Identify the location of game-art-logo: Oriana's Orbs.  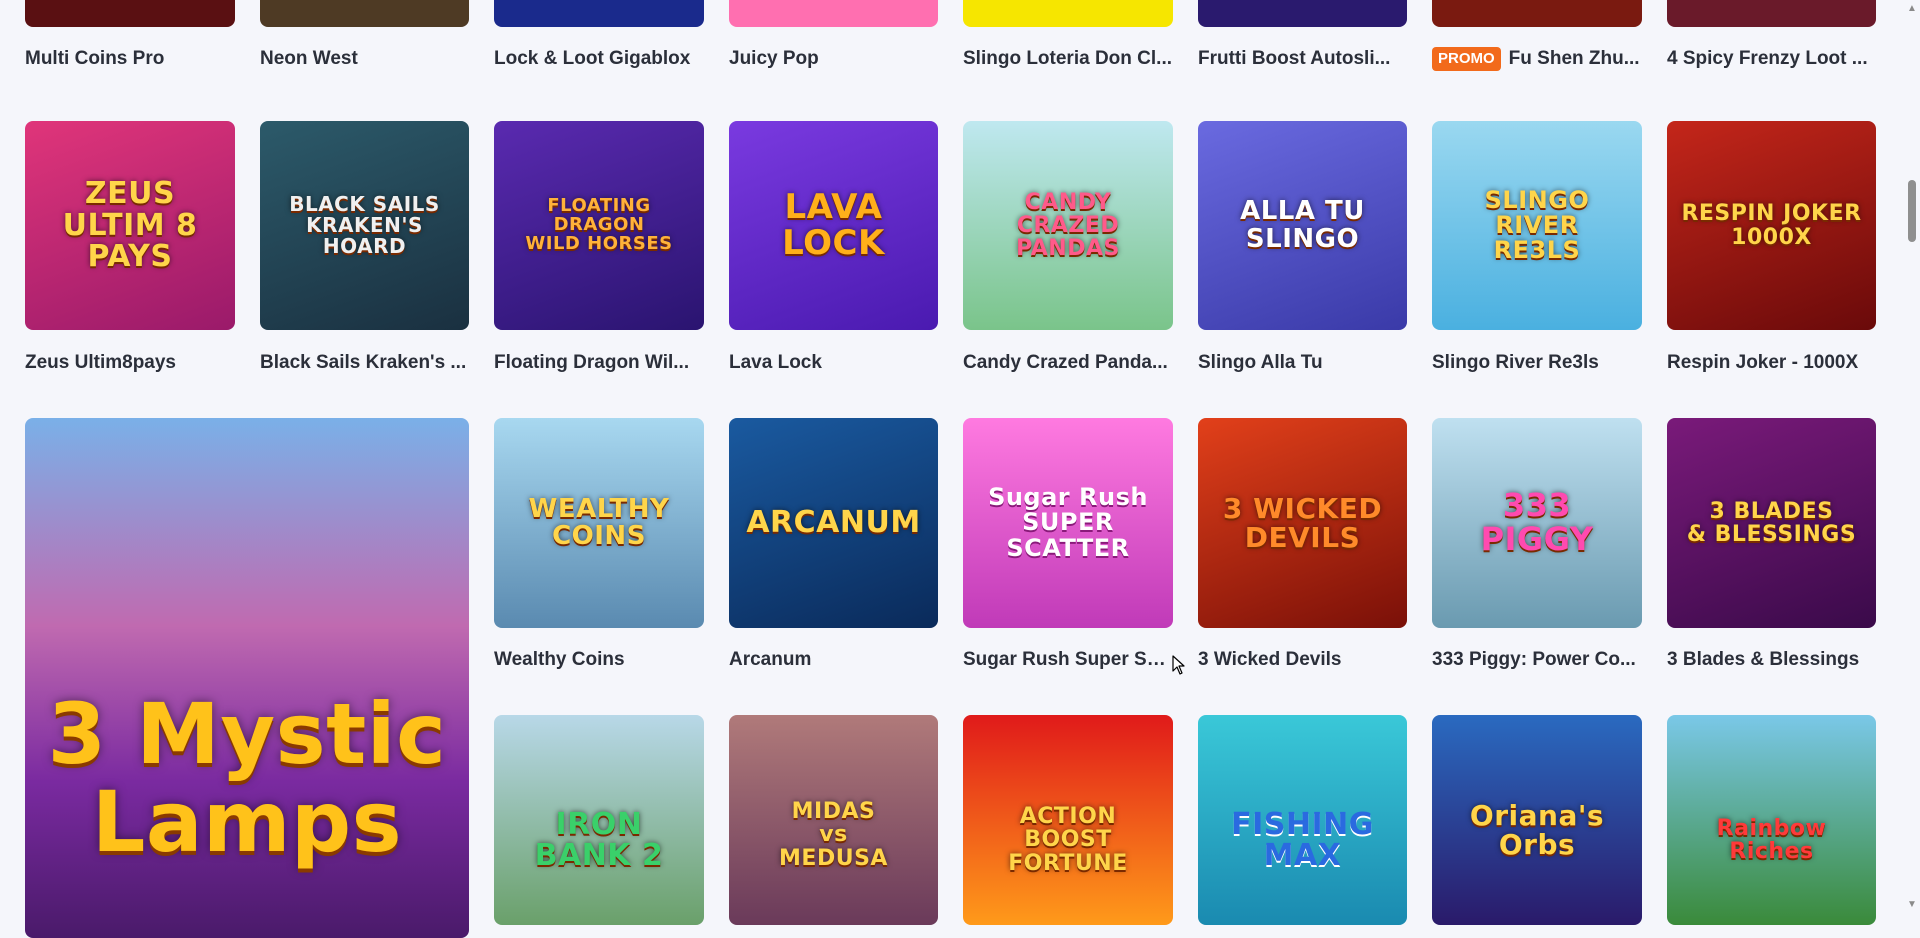
(1537, 829).